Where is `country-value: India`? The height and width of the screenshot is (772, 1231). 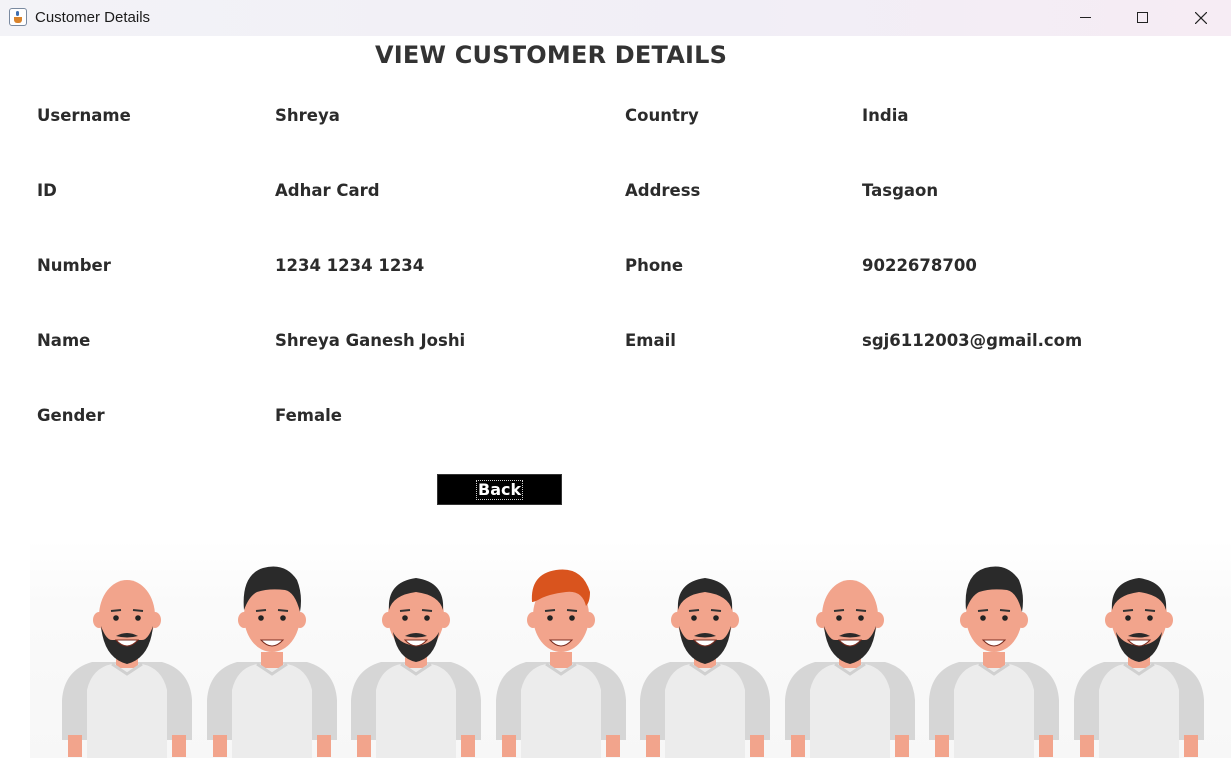
country-value: India is located at coordinates (885, 115).